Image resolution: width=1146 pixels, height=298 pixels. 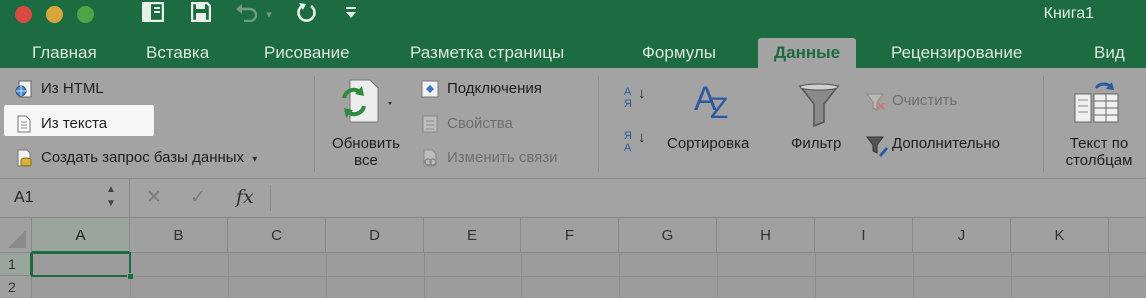 What do you see at coordinates (1068, 13) in the screenshot?
I see `document-title: Книга1` at bounding box center [1068, 13].